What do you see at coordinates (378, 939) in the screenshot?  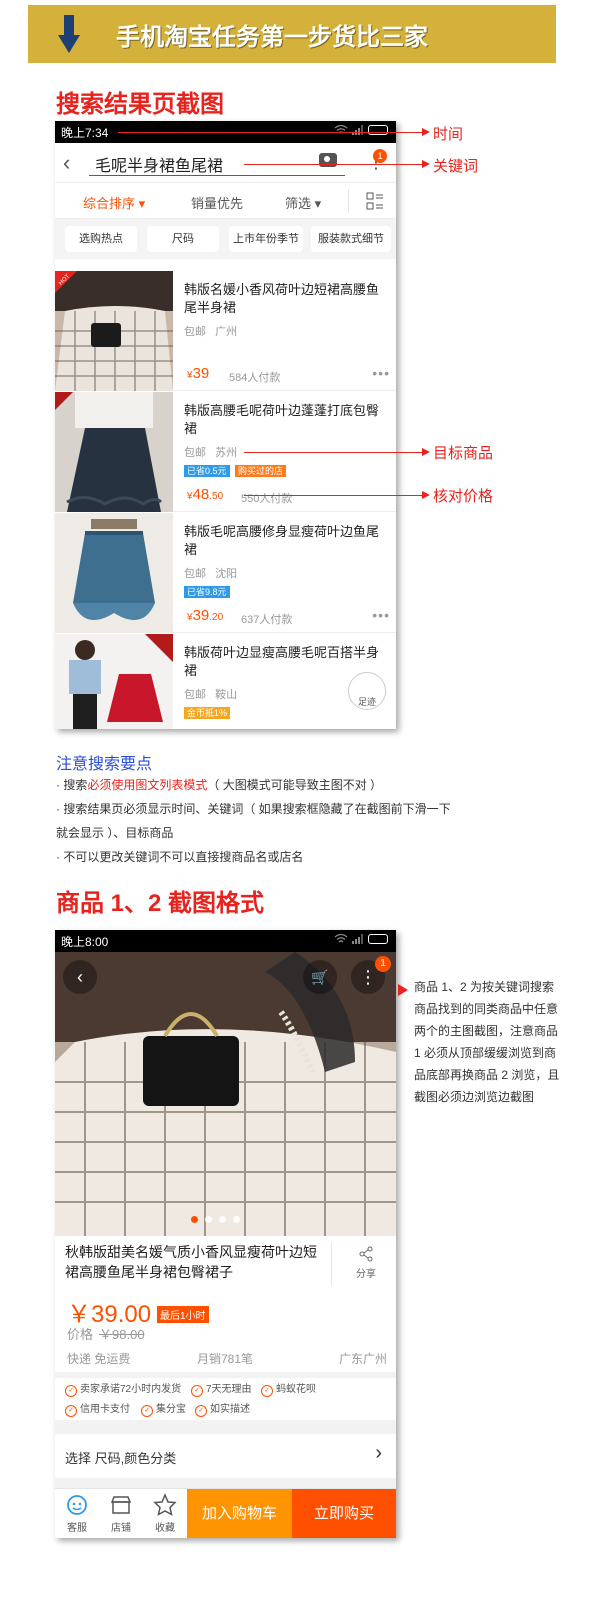 I see `battery-icon` at bounding box center [378, 939].